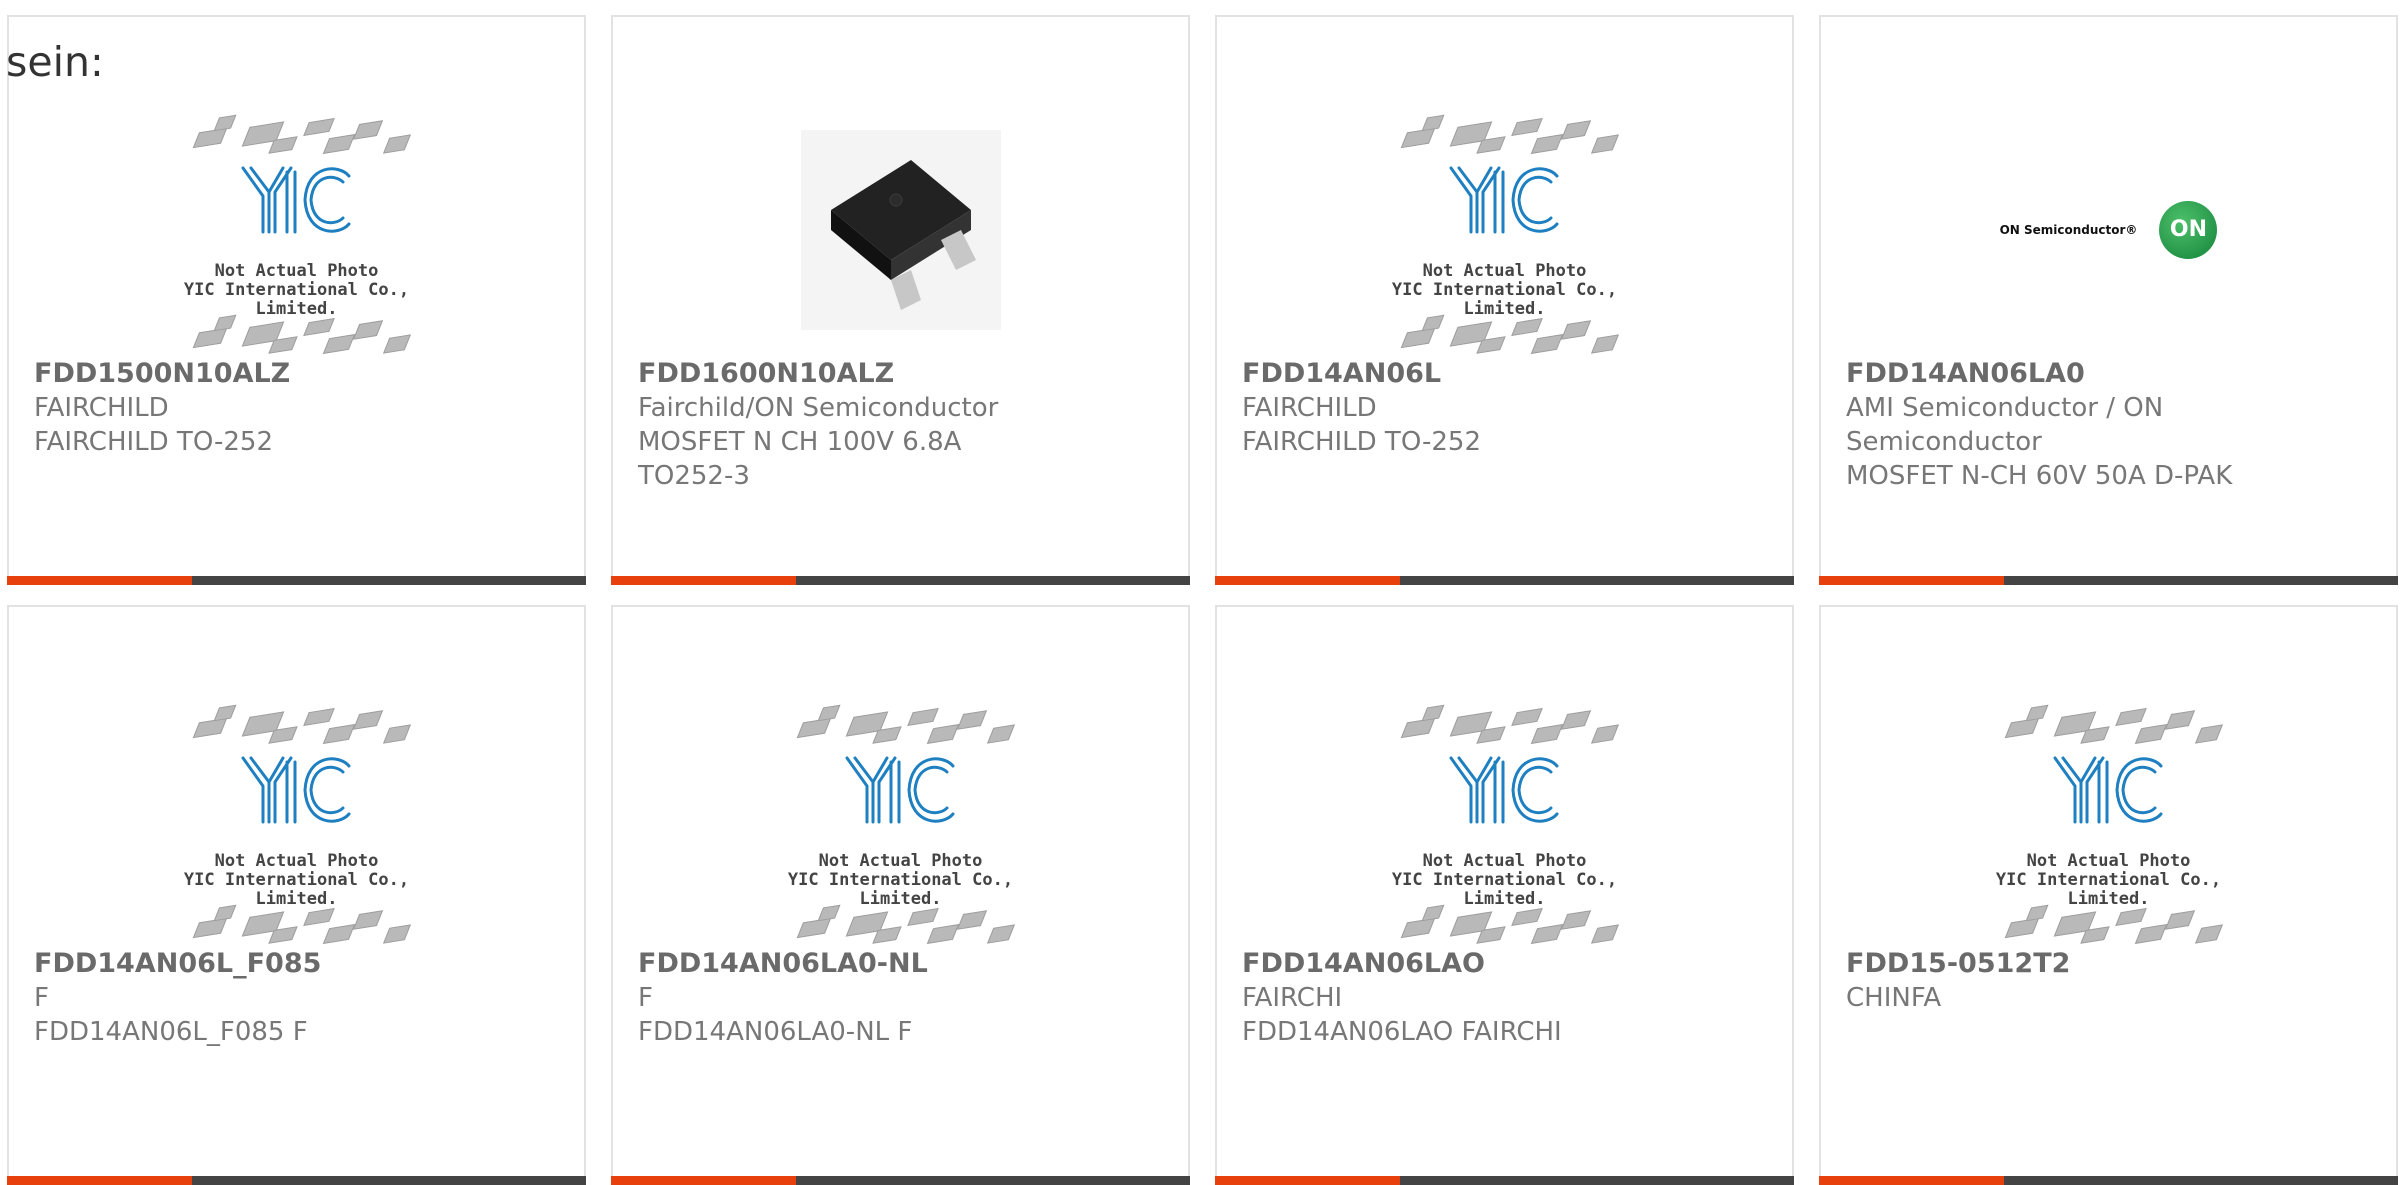 This screenshot has height=1185, width=2400. What do you see at coordinates (901, 925) in the screenshot?
I see `chip-icons-bottom` at bounding box center [901, 925].